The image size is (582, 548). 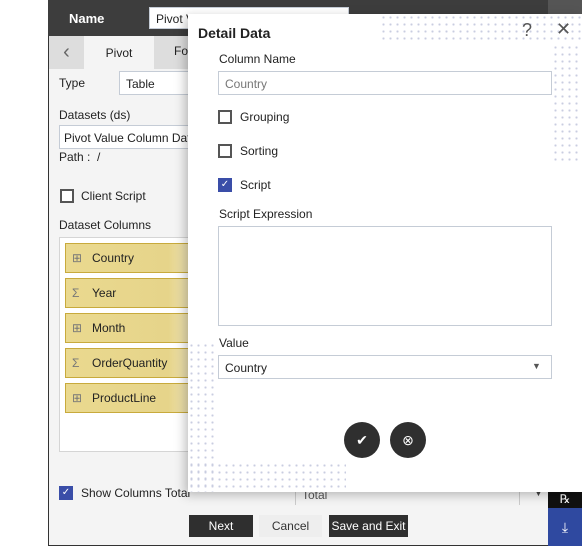 I want to click on path-label: Path : /, so click(x=80, y=157).